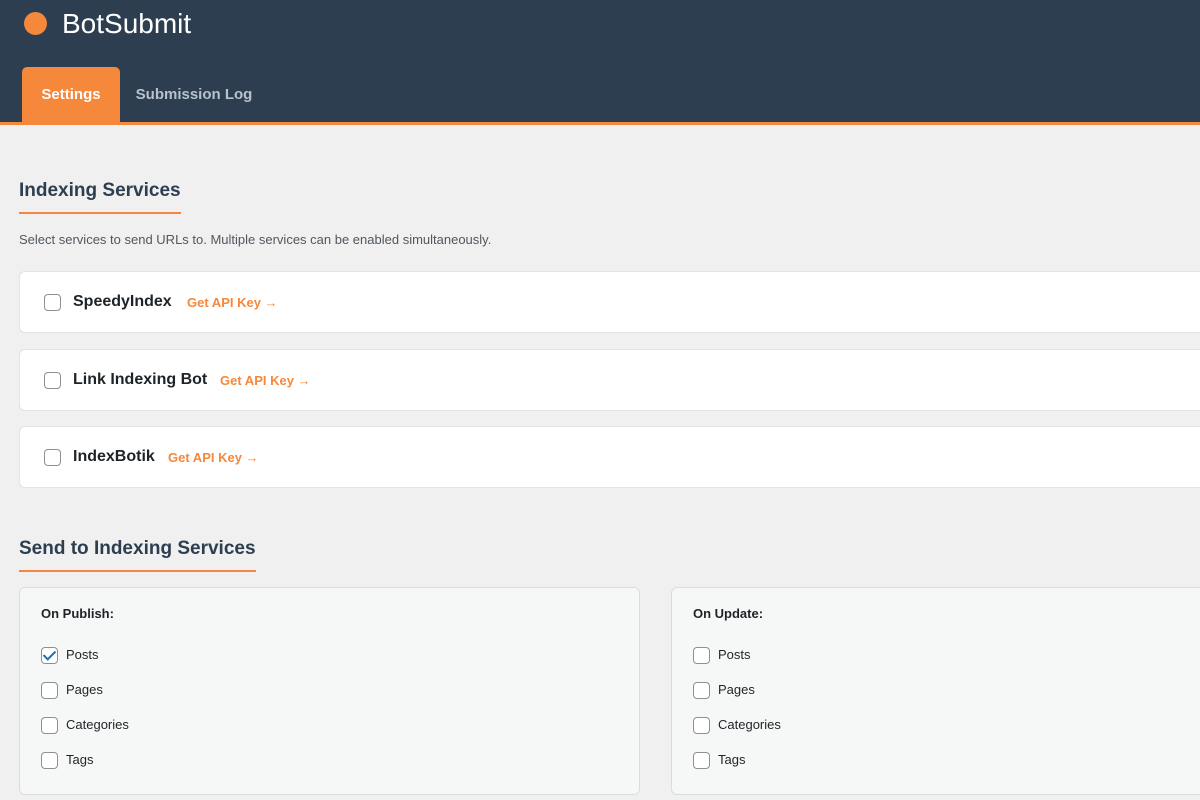  What do you see at coordinates (80, 759) in the screenshot?
I see `publish-tags-label: Tags` at bounding box center [80, 759].